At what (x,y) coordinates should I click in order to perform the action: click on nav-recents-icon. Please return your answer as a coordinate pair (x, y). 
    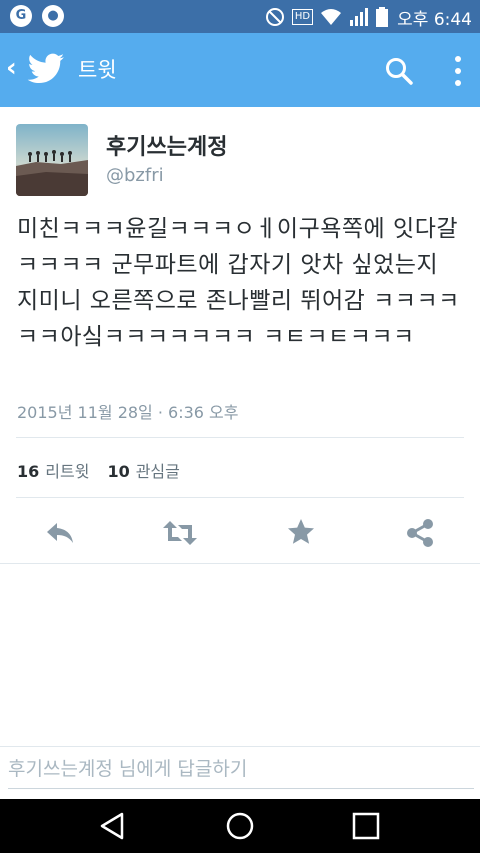
    Looking at the image, I should click on (366, 826).